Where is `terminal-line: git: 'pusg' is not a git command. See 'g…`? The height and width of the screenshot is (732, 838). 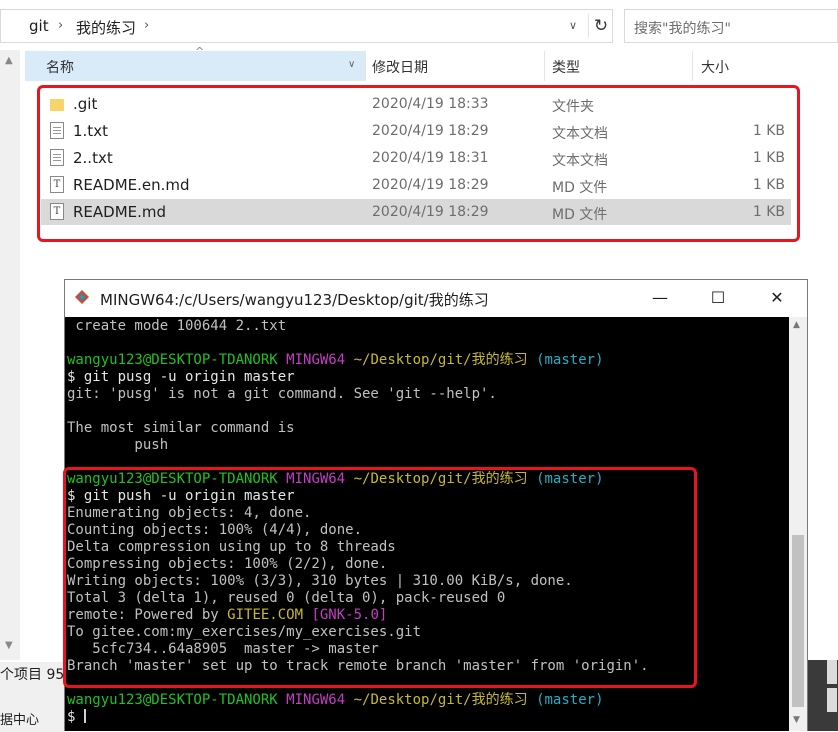
terminal-line: git: 'pusg' is not a git command. See 'g… is located at coordinates (282, 394).